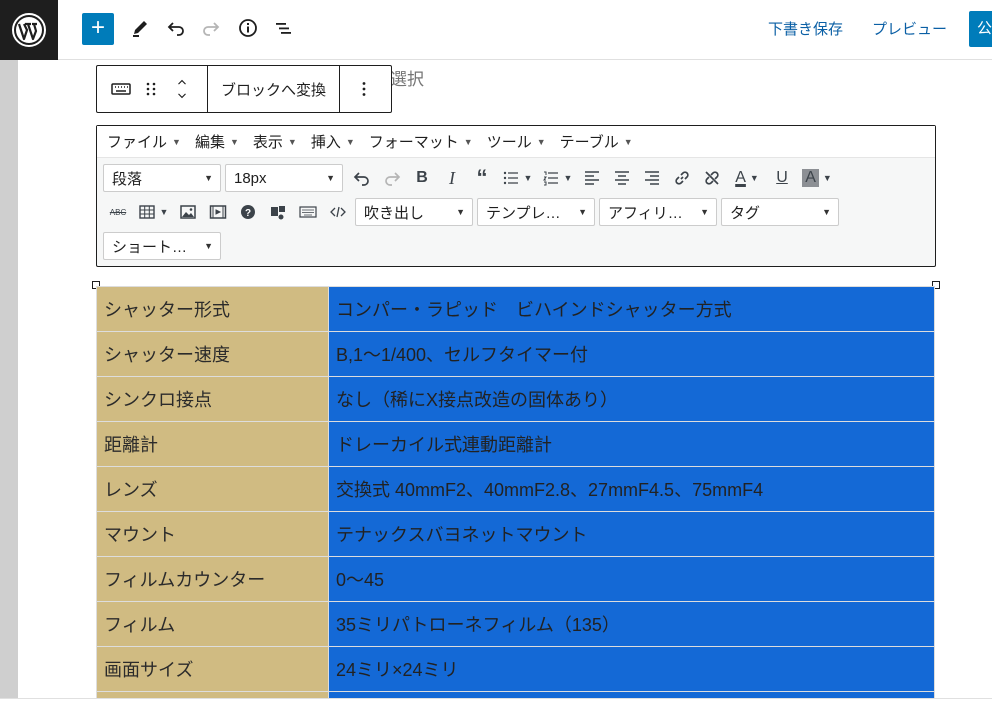 Image resolution: width=992 pixels, height=708 pixels. I want to click on spec-key-cell: マウント, so click(212, 534).